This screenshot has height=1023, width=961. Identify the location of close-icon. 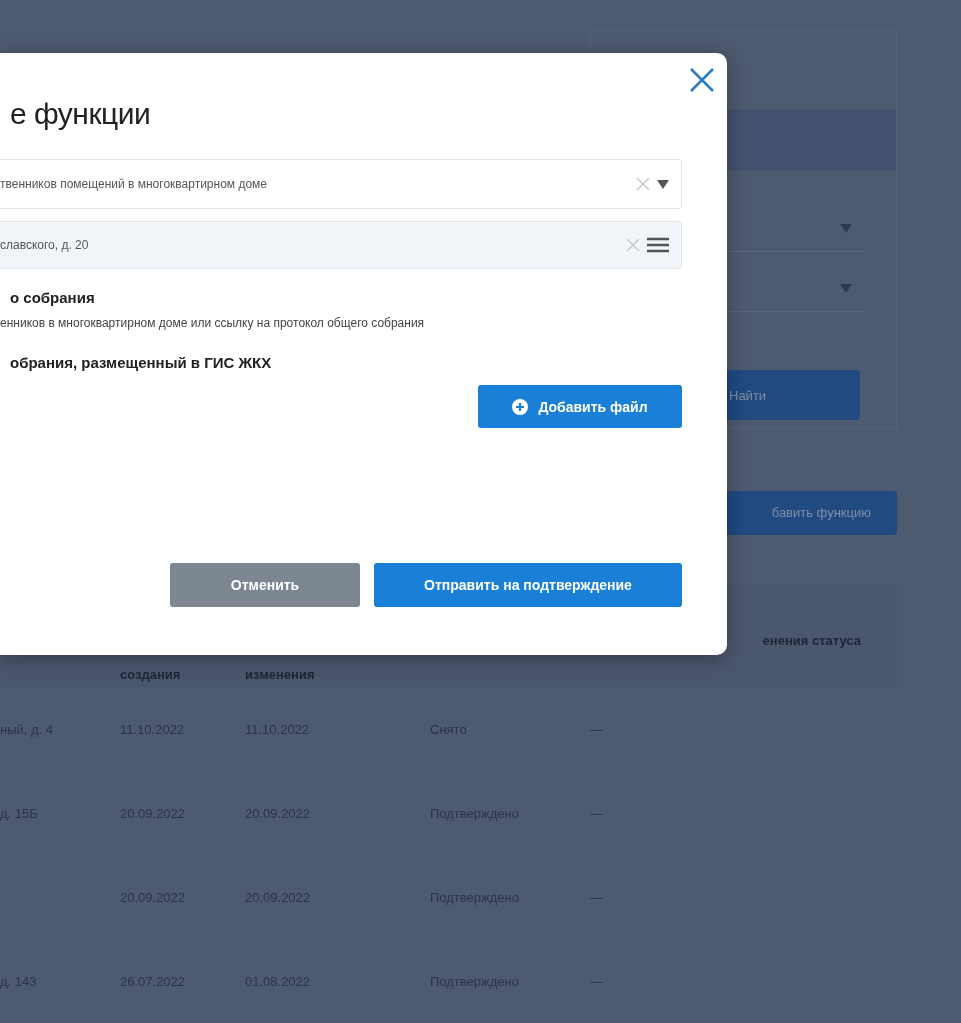
(702, 80).